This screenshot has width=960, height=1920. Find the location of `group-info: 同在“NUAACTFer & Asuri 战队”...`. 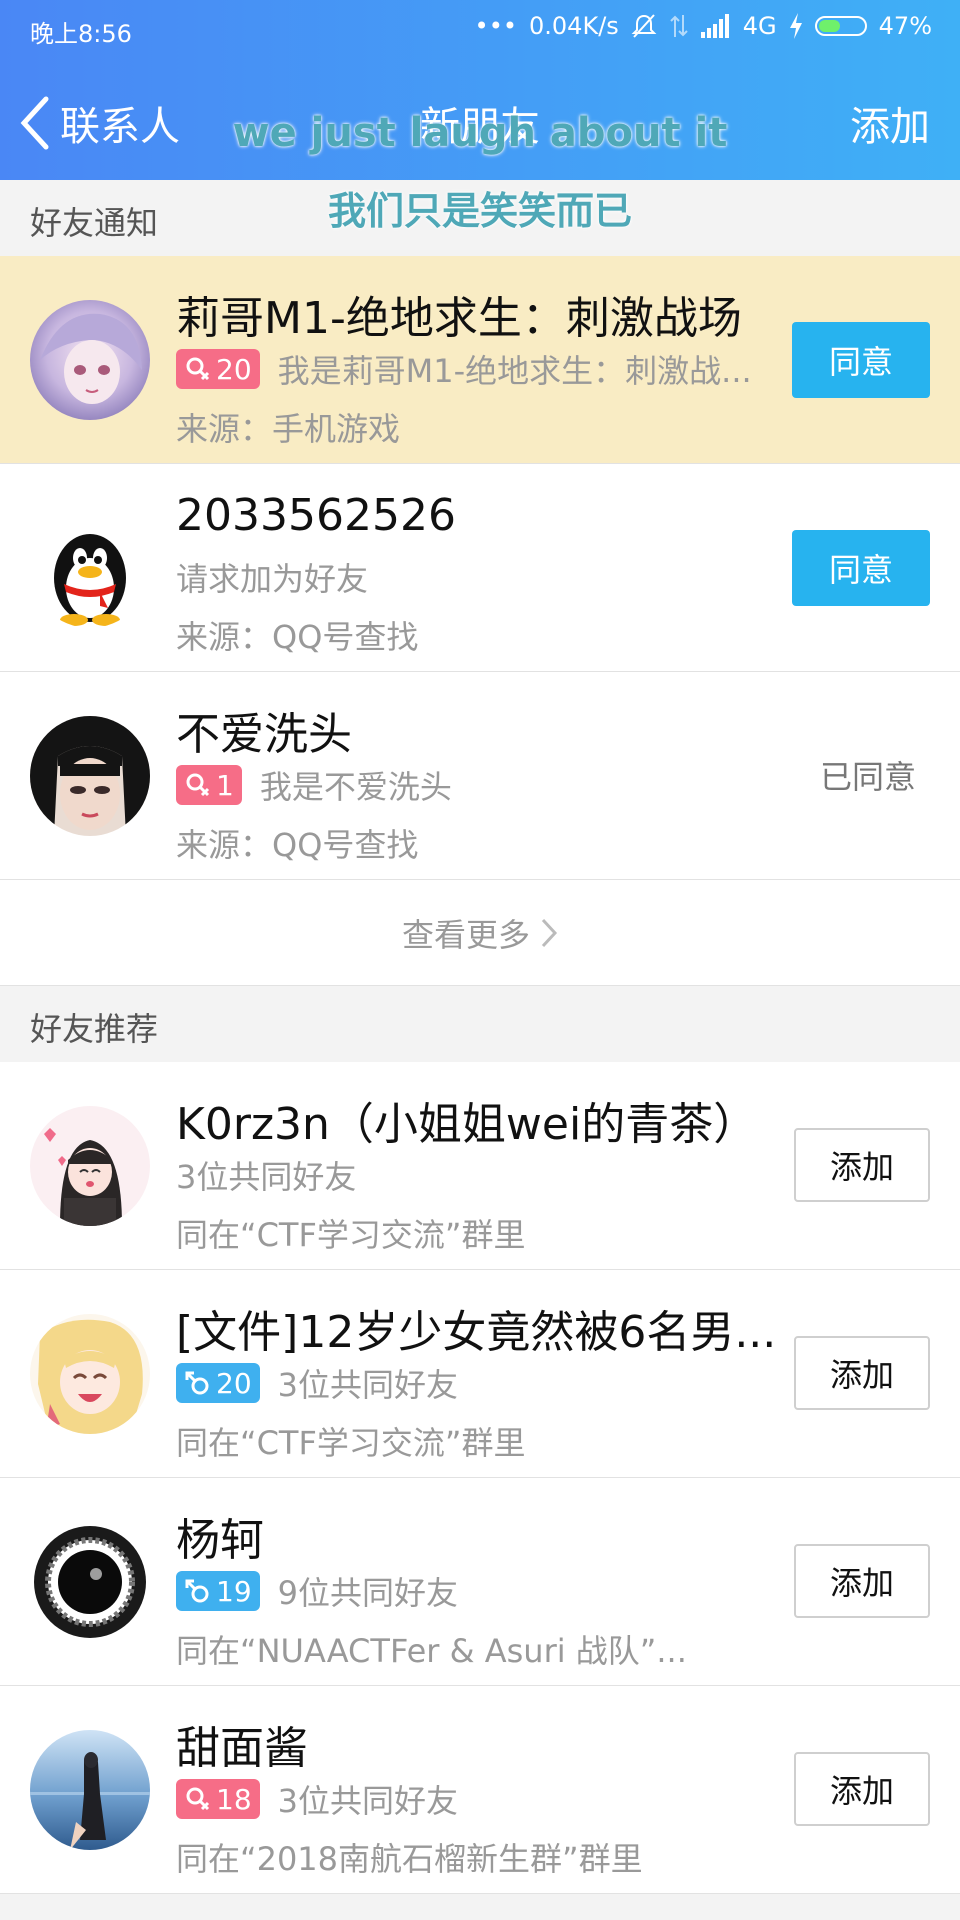

group-info: 同在“NUAACTFer & Asuri 战队”... is located at coordinates (431, 1651).